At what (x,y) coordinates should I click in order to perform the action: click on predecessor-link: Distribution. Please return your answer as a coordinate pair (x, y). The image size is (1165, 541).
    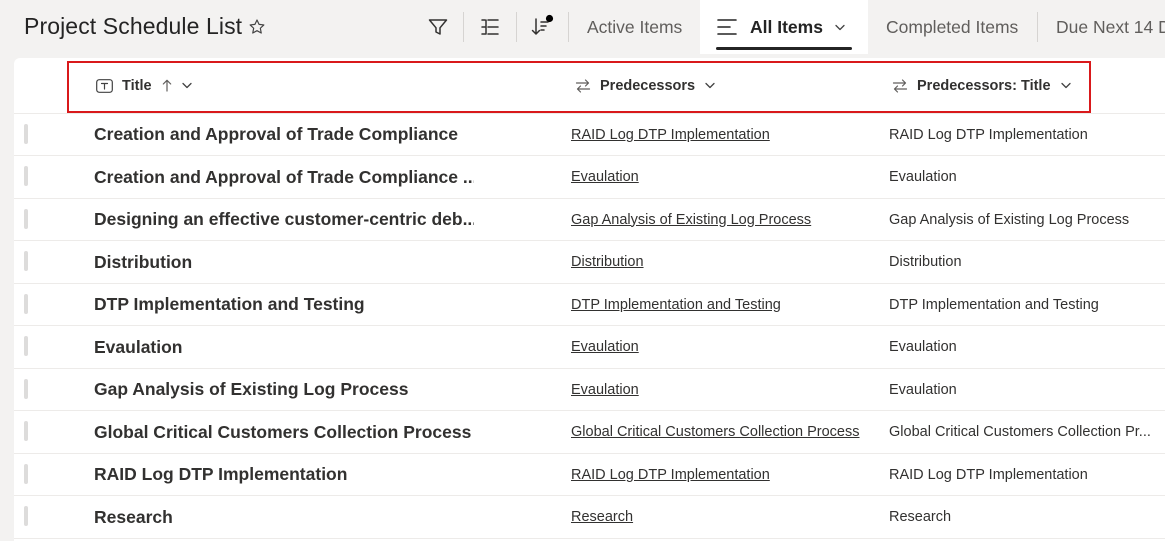
    Looking at the image, I should click on (607, 262).